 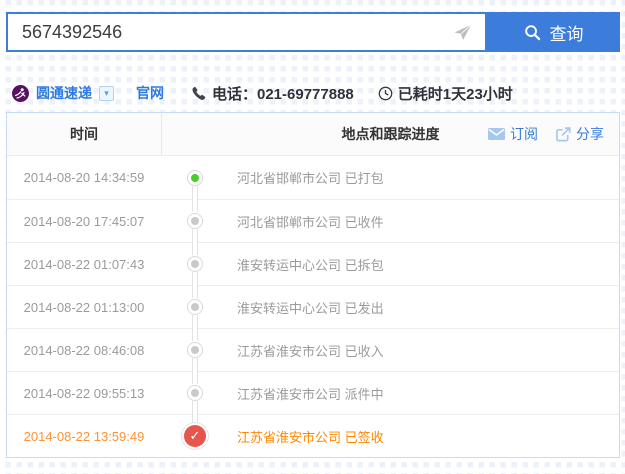 What do you see at coordinates (310, 265) in the screenshot?
I see `row-status: 淮安转运中心公司 已拆包` at bounding box center [310, 265].